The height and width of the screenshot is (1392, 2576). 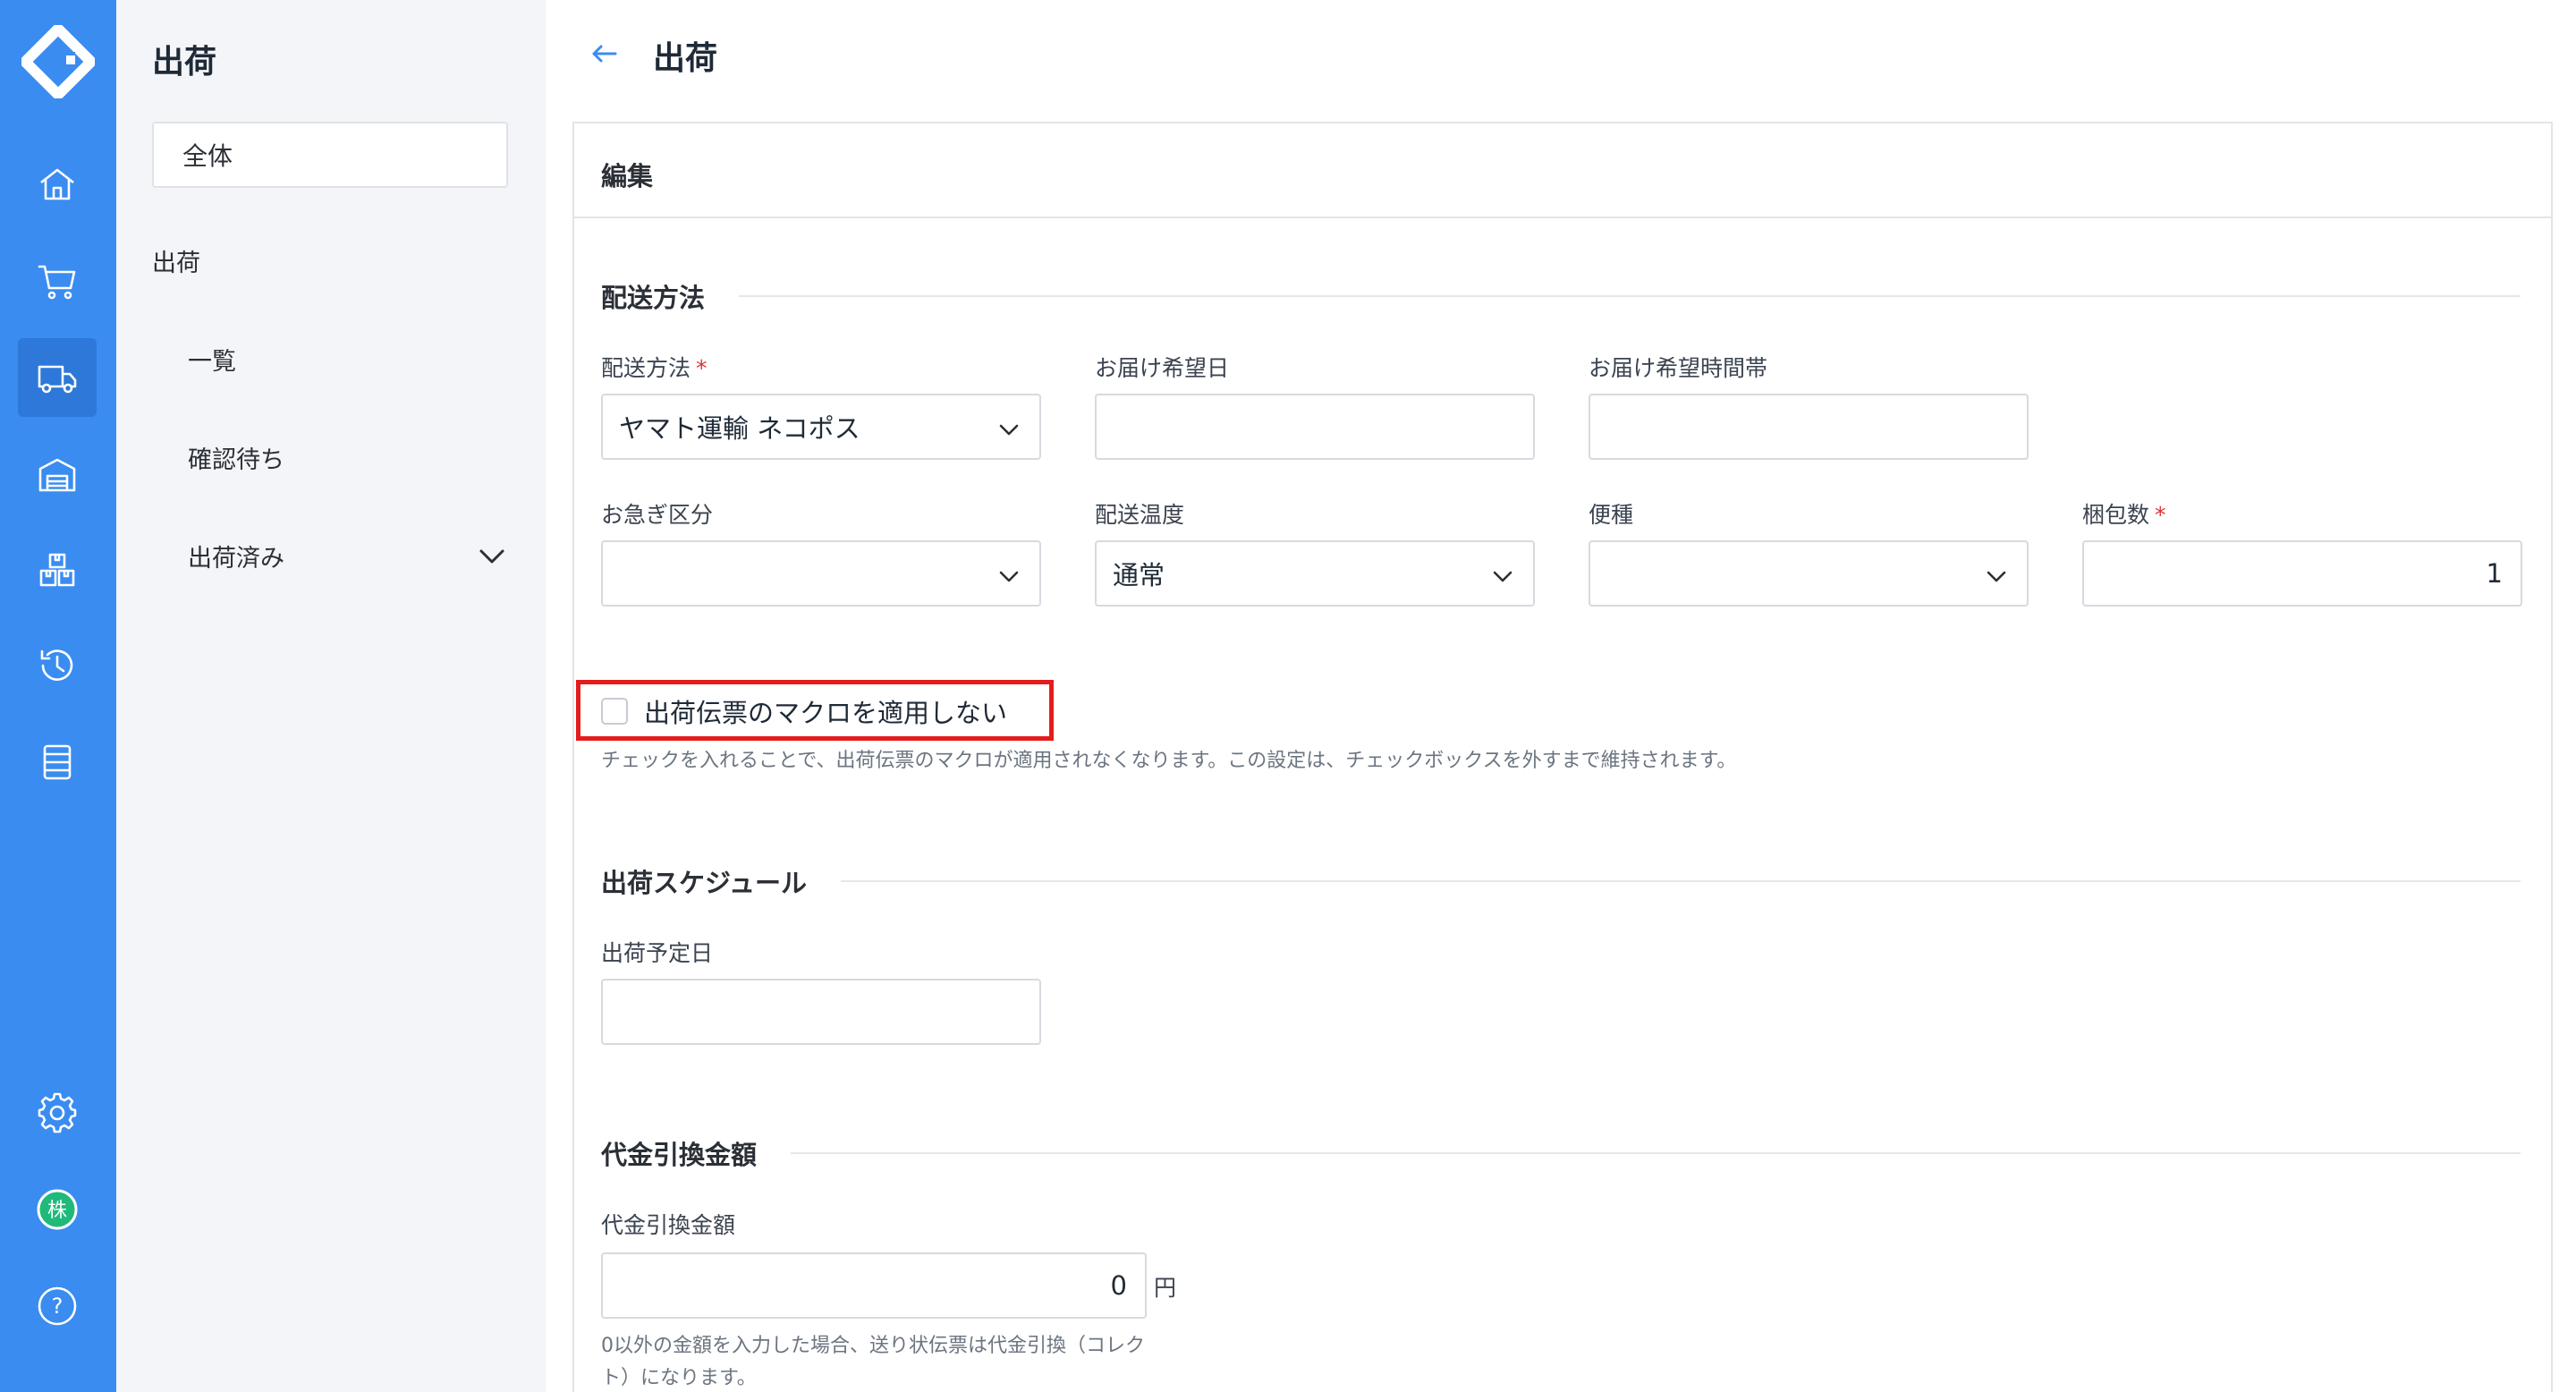 What do you see at coordinates (1162, 368) in the screenshot?
I see `label-delivery-date: お届け希望日` at bounding box center [1162, 368].